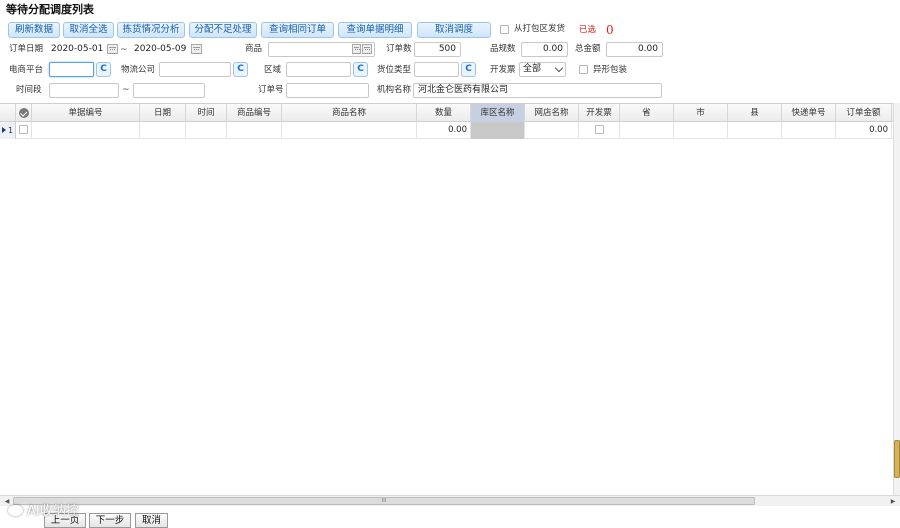 This screenshot has width=900, height=528. Describe the element at coordinates (356, 49) in the screenshot. I see `search-icon` at that location.